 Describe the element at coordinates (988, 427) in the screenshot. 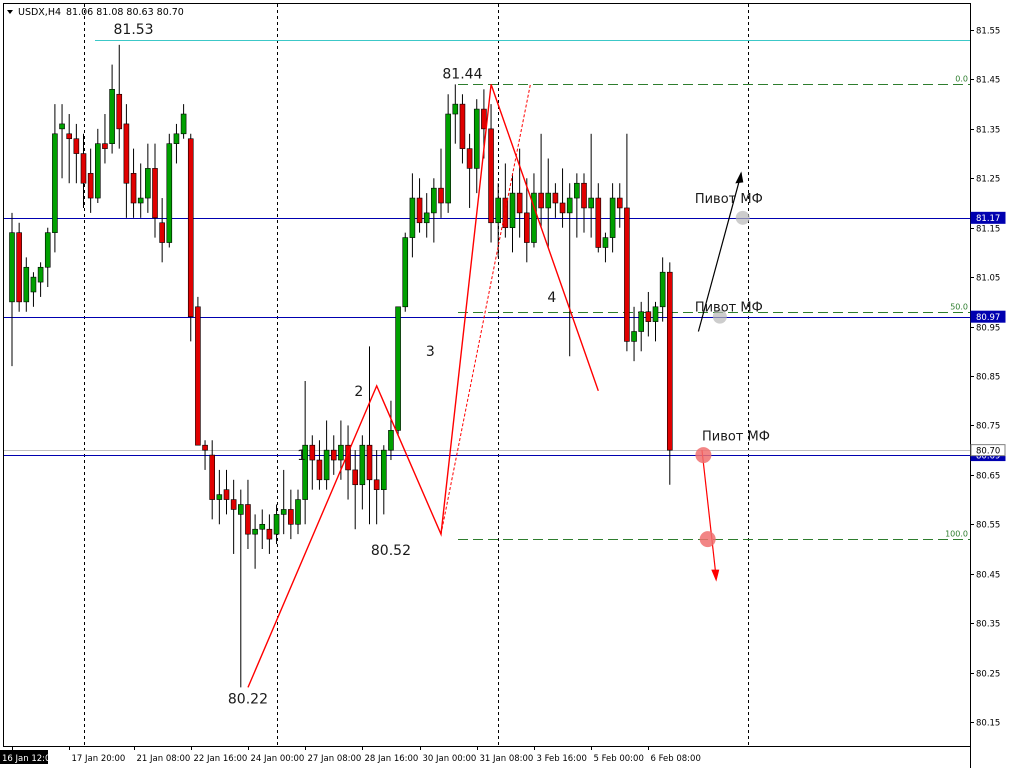

I see `price-tick-label: 80.75` at that location.